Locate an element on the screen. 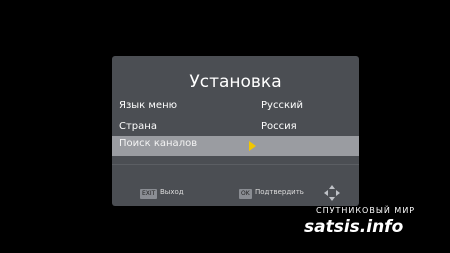 This screenshot has width=450, height=253. menu-item-label: Поиск каналов is located at coordinates (158, 143).